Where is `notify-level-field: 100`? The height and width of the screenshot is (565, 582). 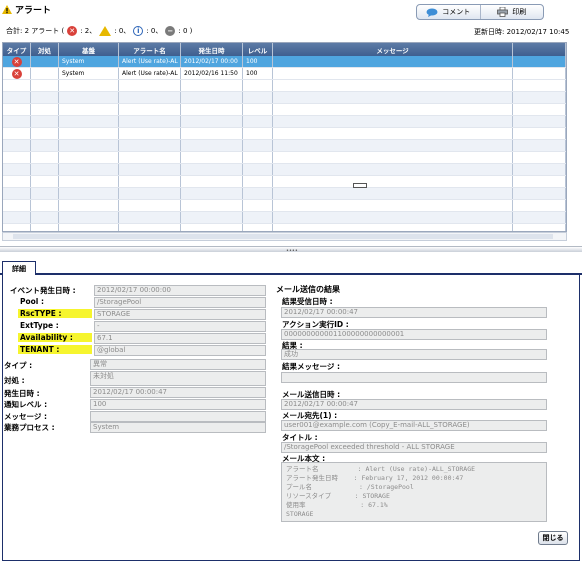
notify-level-field: 100 is located at coordinates (178, 404).